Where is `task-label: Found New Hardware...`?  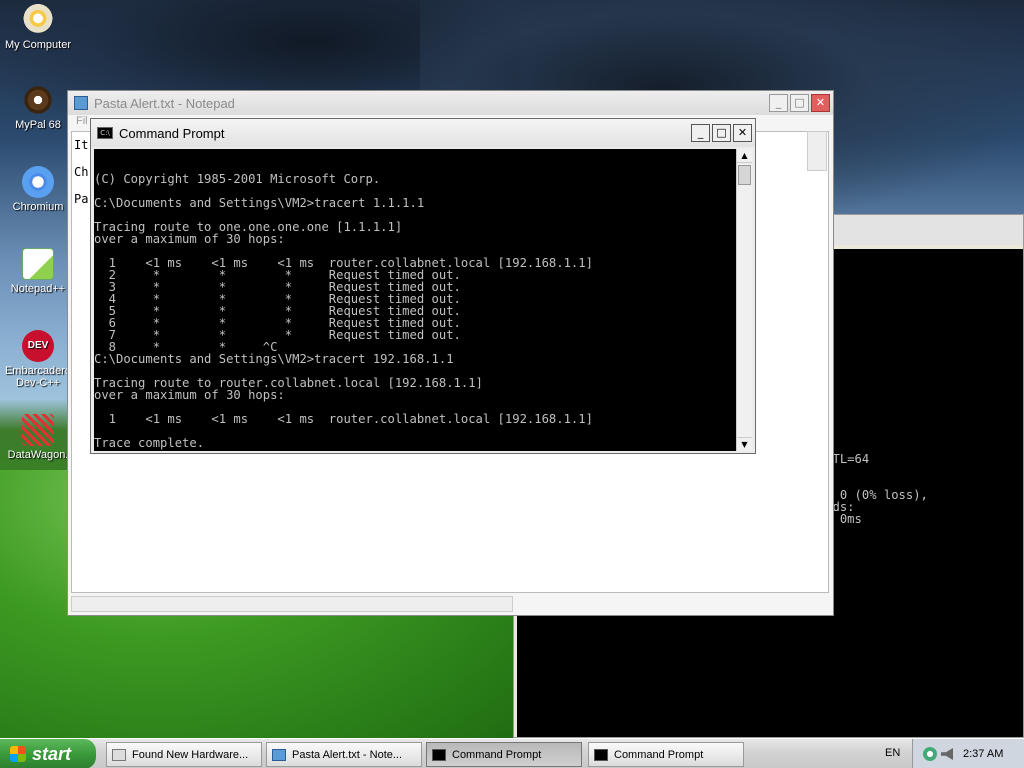 task-label: Found New Hardware... is located at coordinates (190, 754).